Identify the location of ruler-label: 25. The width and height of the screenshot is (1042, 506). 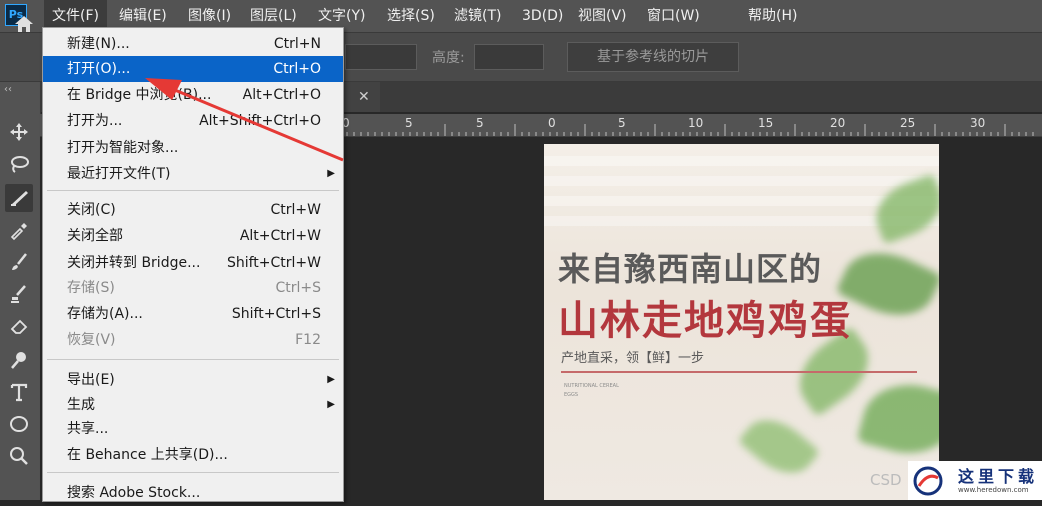
(907, 123).